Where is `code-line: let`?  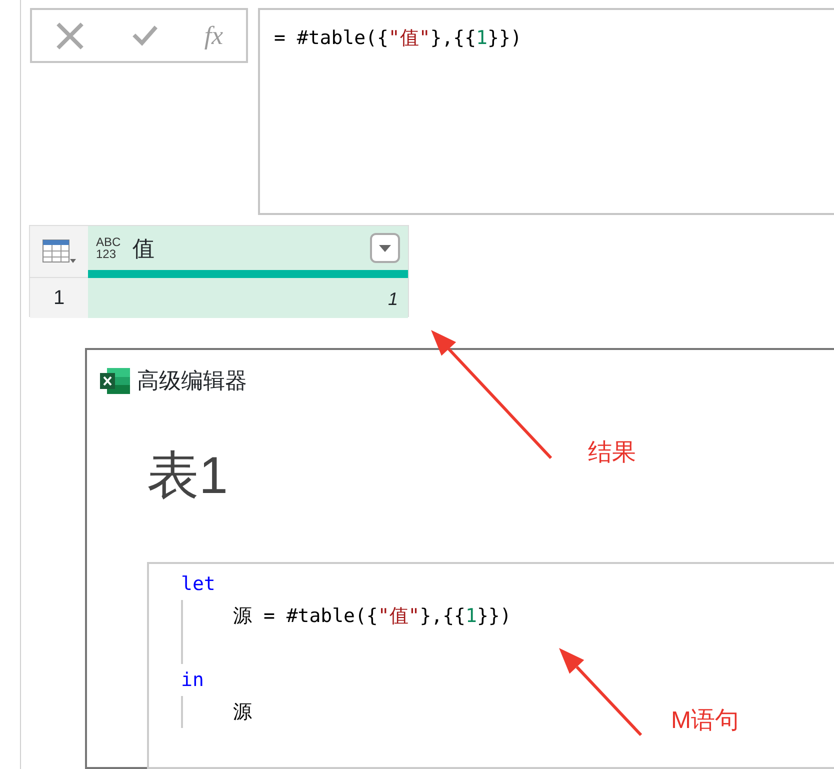
code-line: let is located at coordinates (198, 584).